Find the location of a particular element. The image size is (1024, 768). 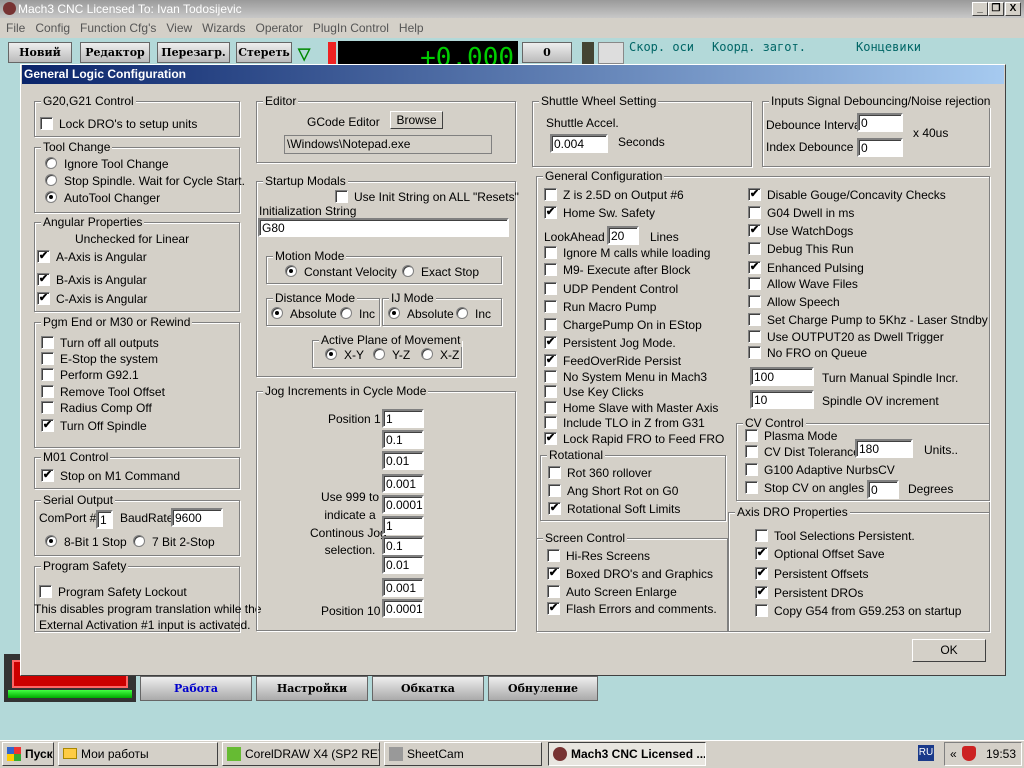

ok-button: OK is located at coordinates (949, 650).